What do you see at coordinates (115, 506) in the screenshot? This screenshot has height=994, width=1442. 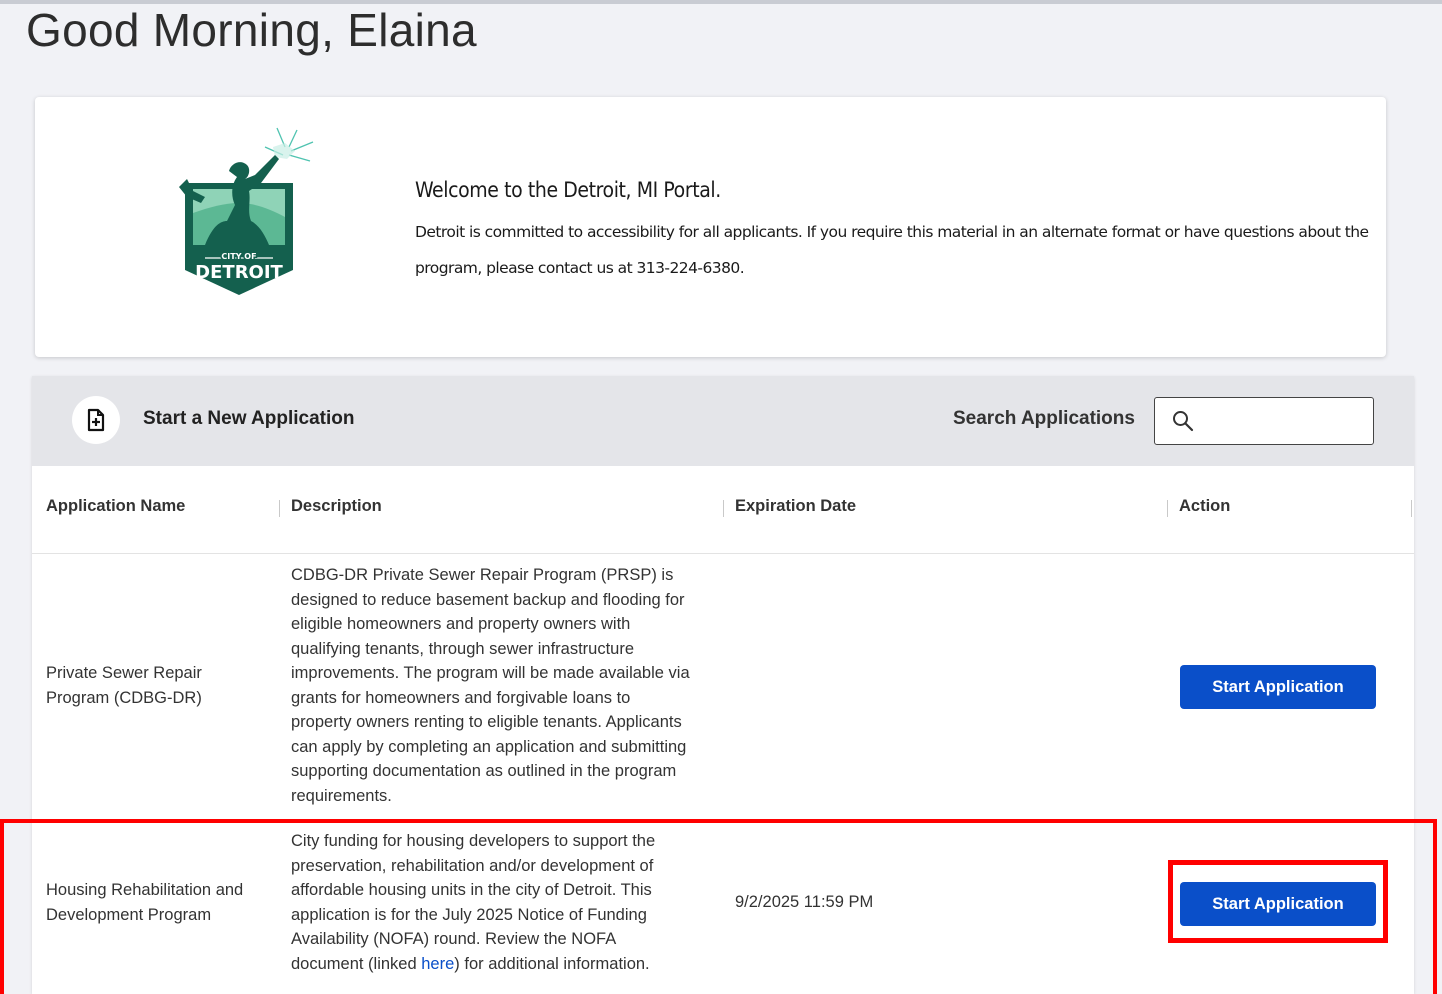 I see `column-header-application-name: Application Name` at bounding box center [115, 506].